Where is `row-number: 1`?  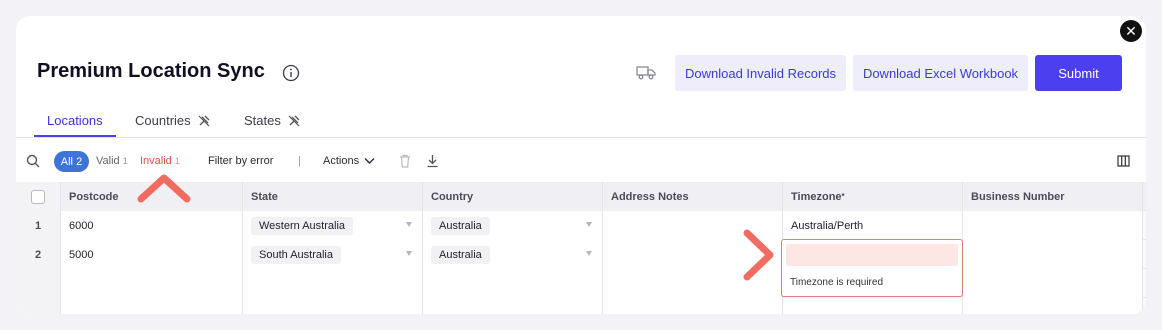
row-number: 1 is located at coordinates (38, 225).